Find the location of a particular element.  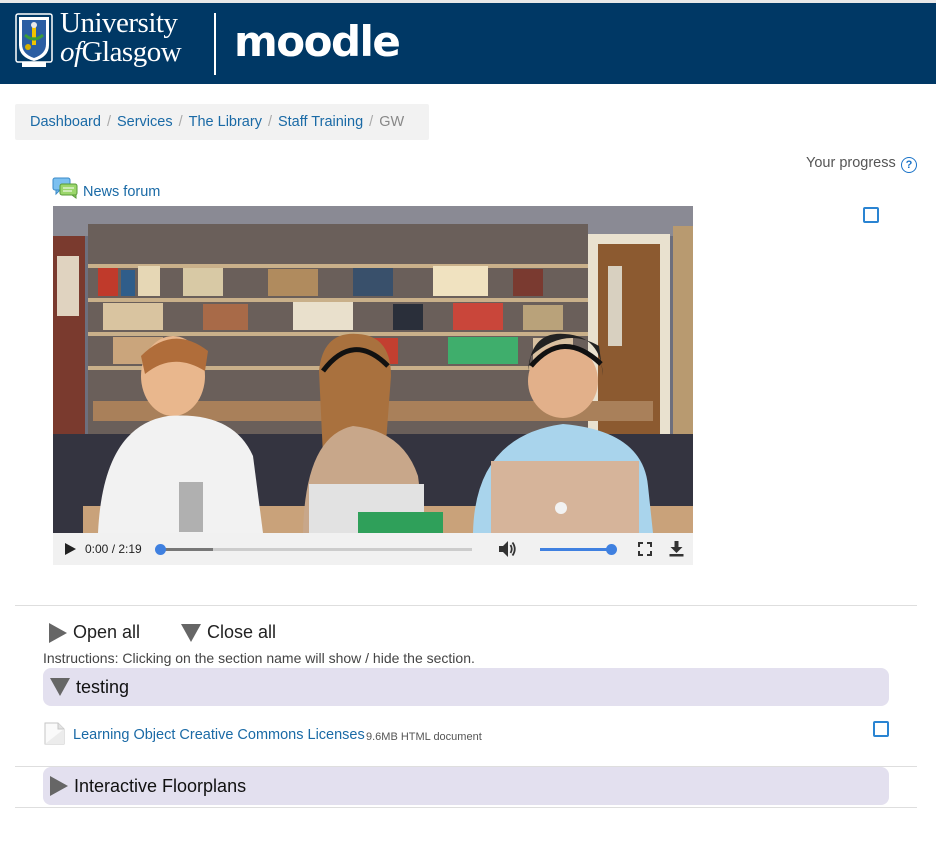

file-icon is located at coordinates (54, 733).